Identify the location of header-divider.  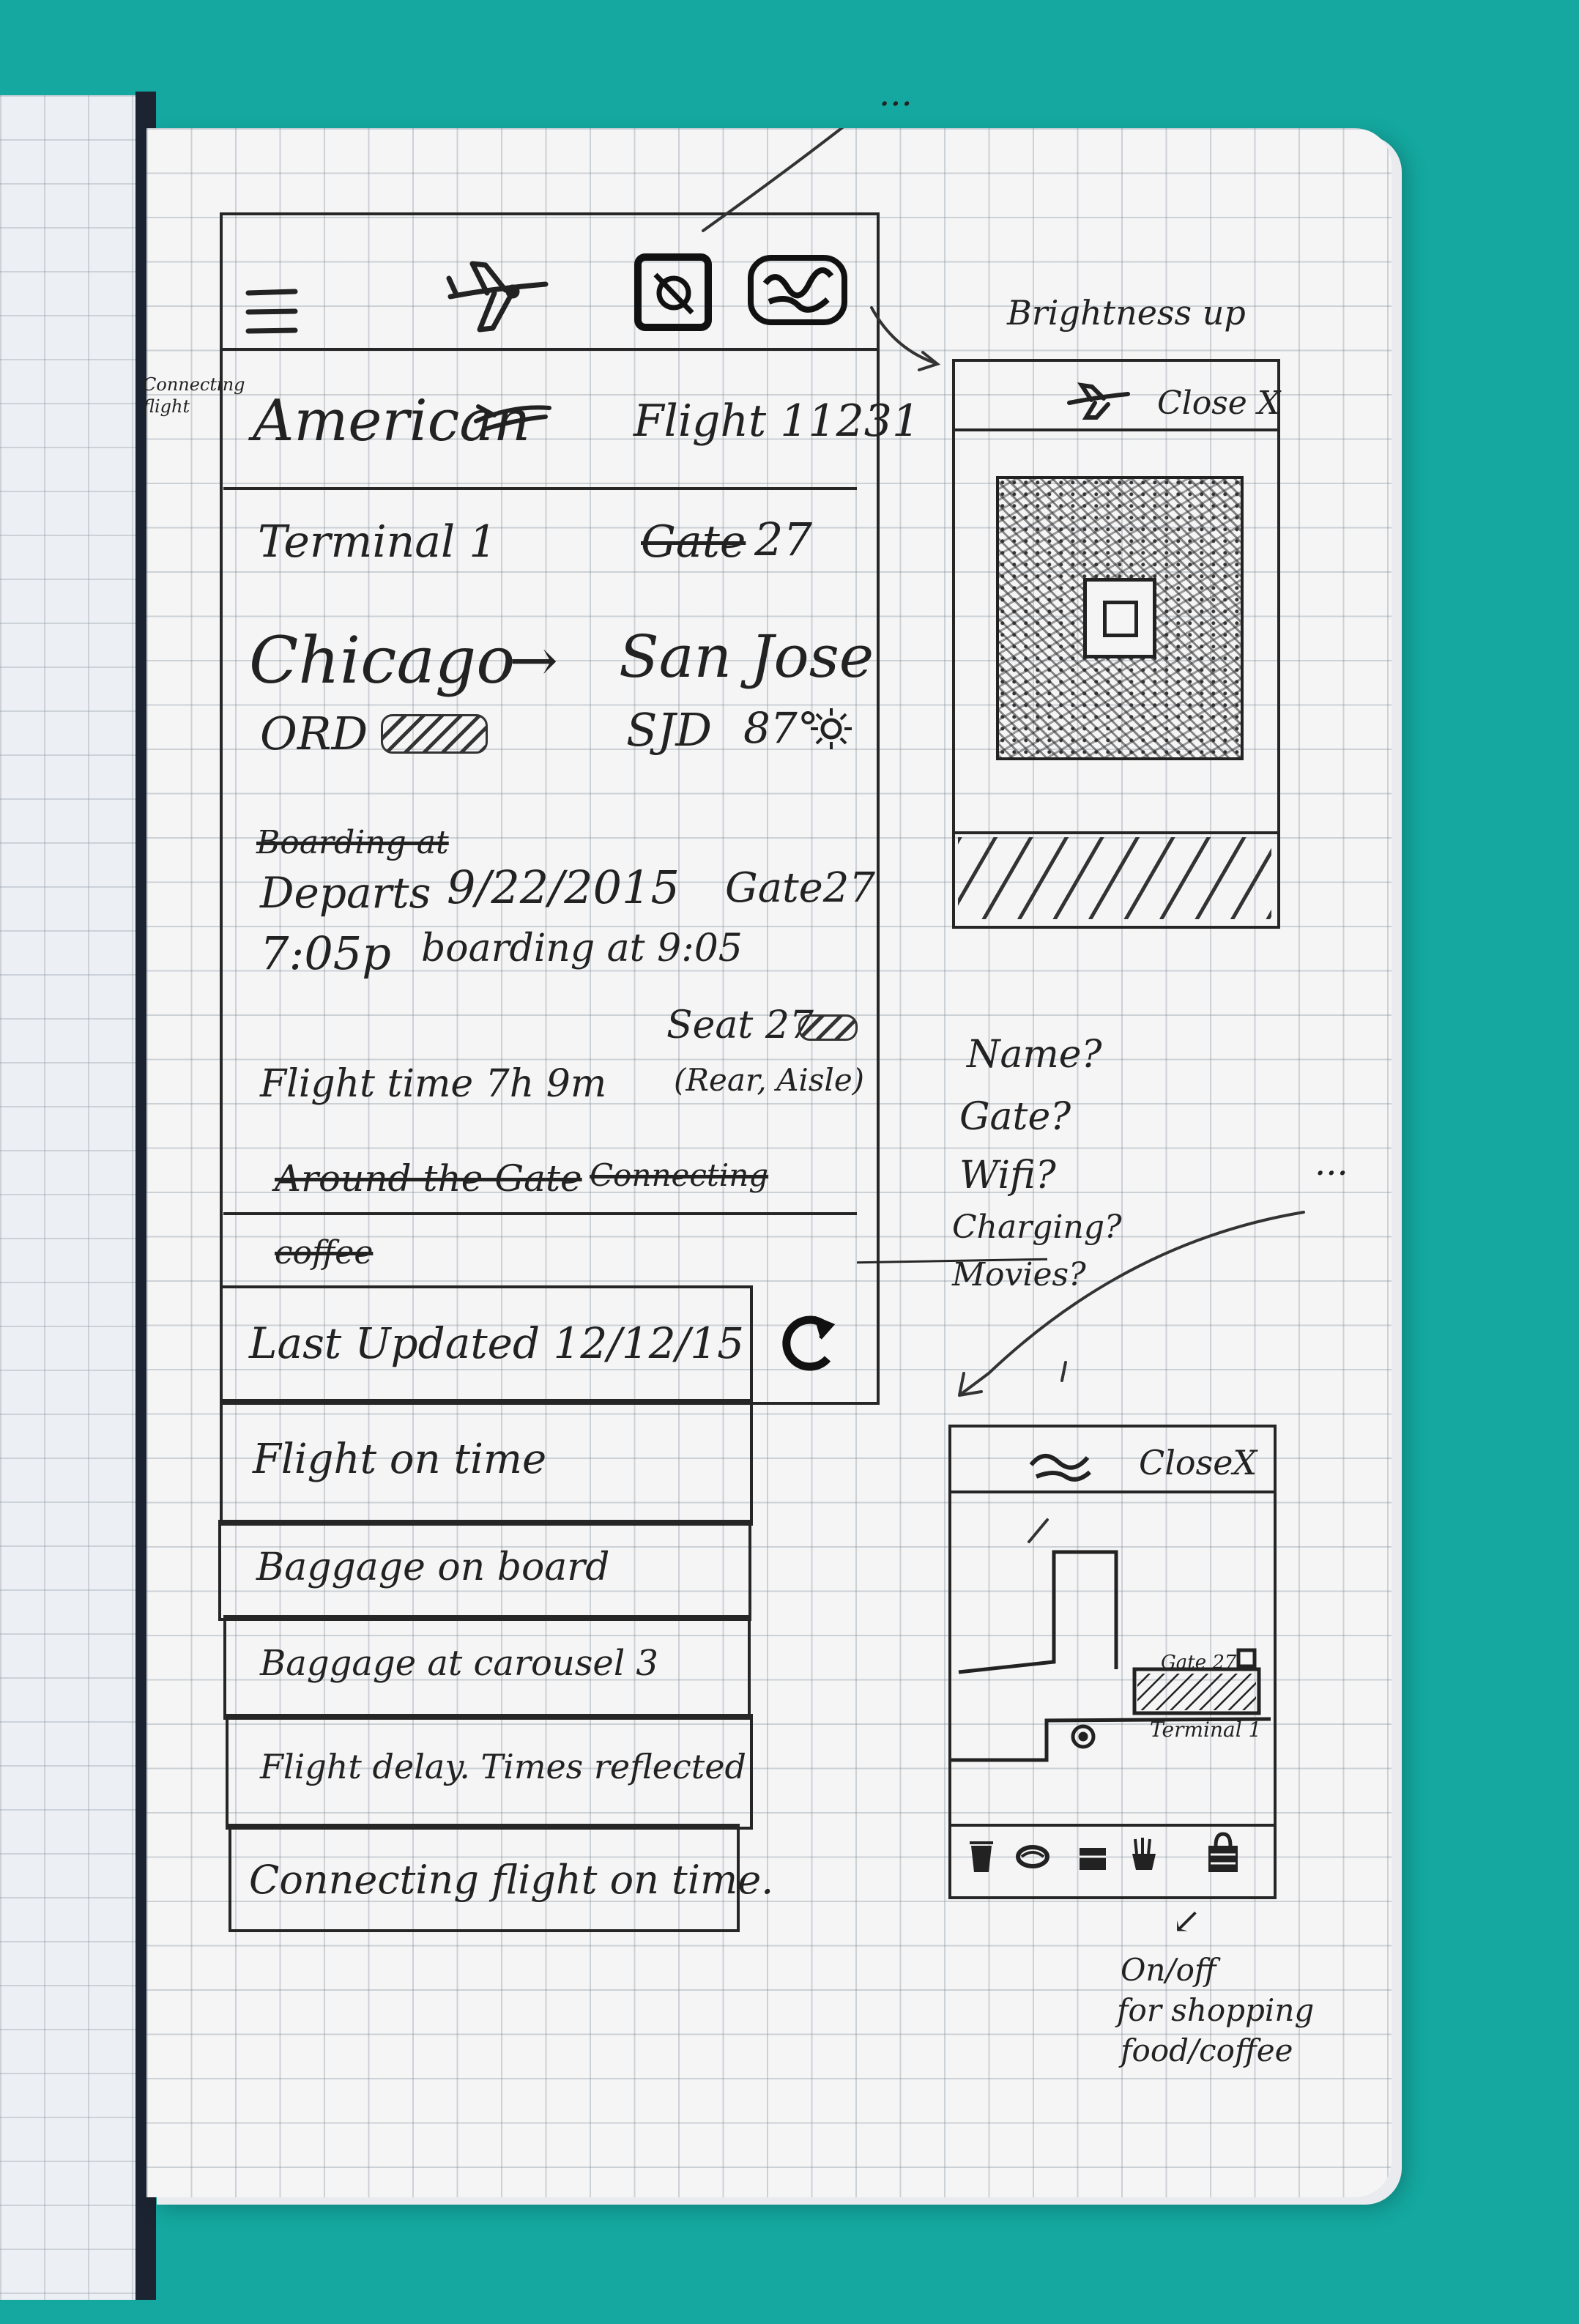
(550, 349).